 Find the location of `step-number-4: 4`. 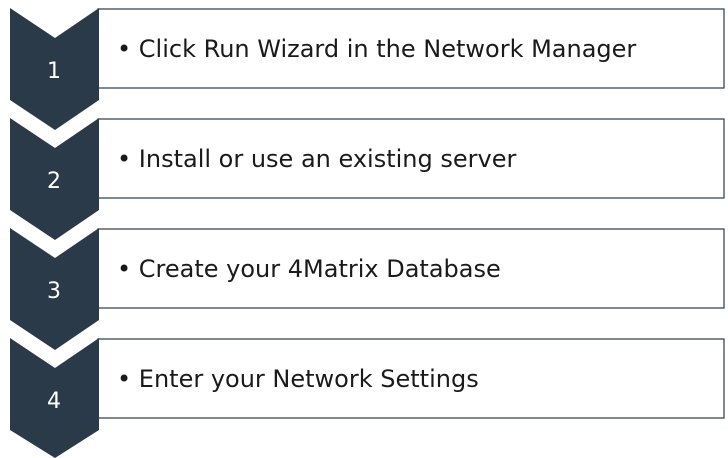

step-number-4: 4 is located at coordinates (54, 401).